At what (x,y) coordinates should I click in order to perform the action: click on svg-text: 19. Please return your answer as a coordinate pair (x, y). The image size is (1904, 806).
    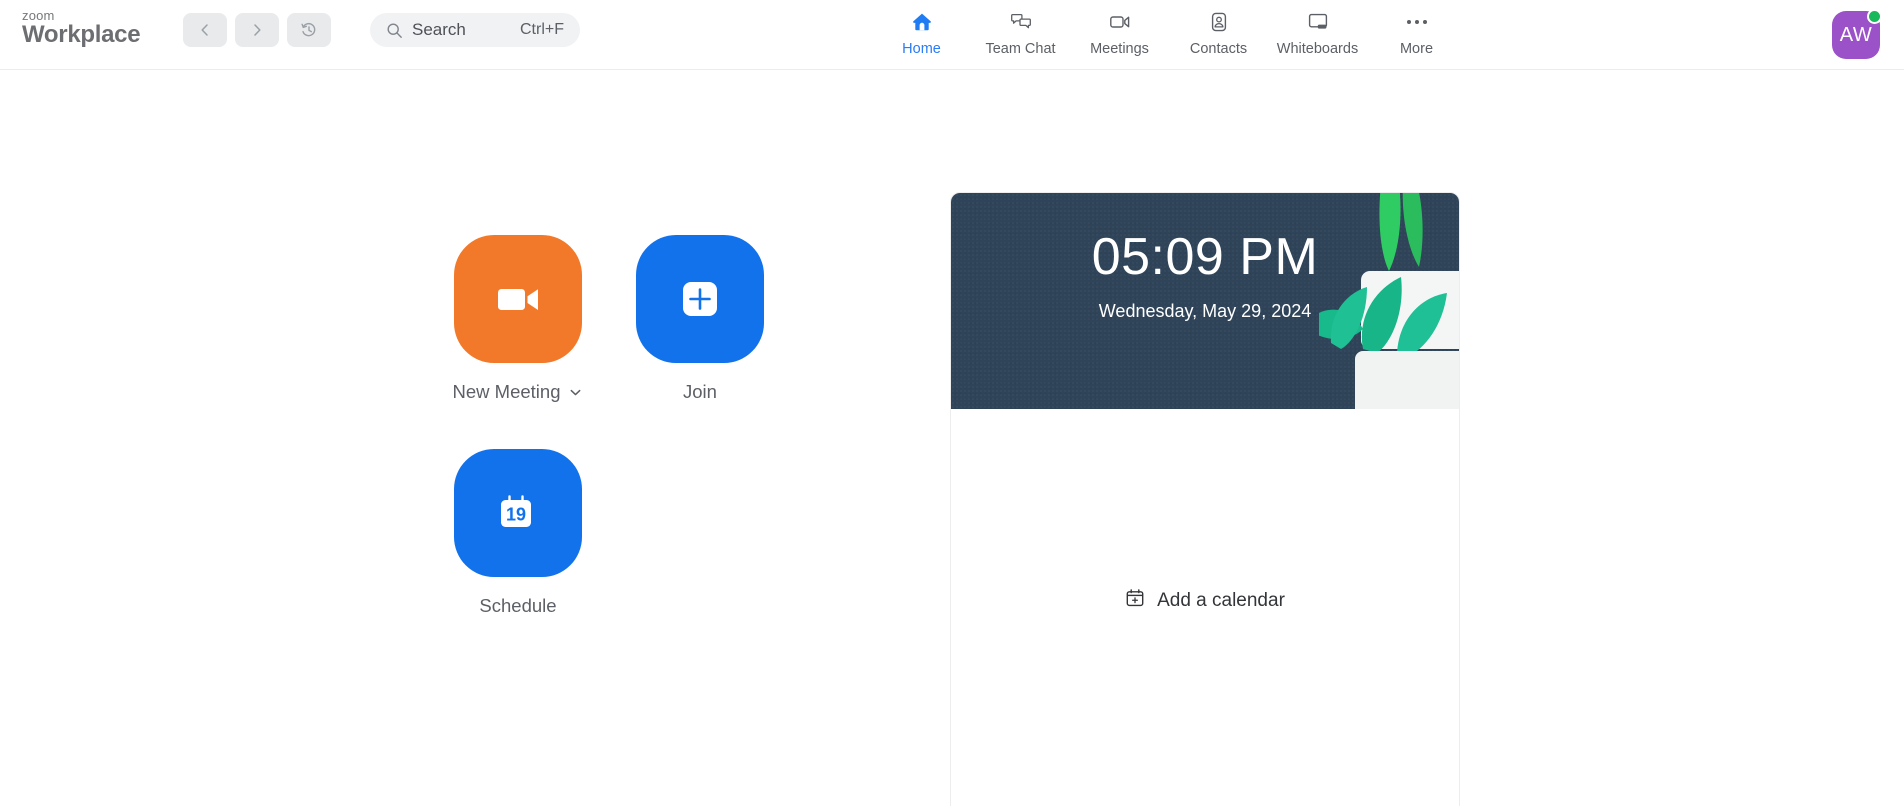
    Looking at the image, I should click on (516, 514).